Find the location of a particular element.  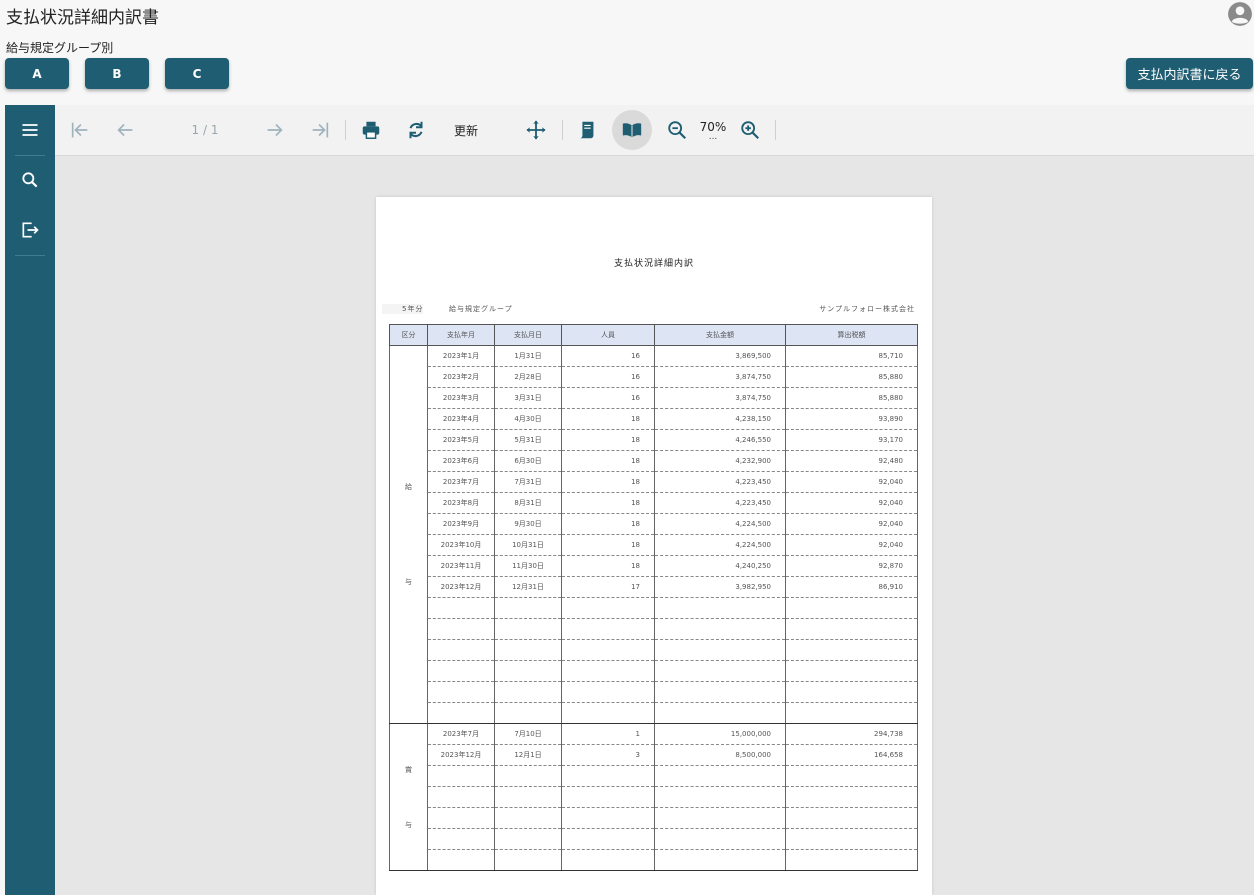

header-cell: 支払金額 is located at coordinates (720, 335).